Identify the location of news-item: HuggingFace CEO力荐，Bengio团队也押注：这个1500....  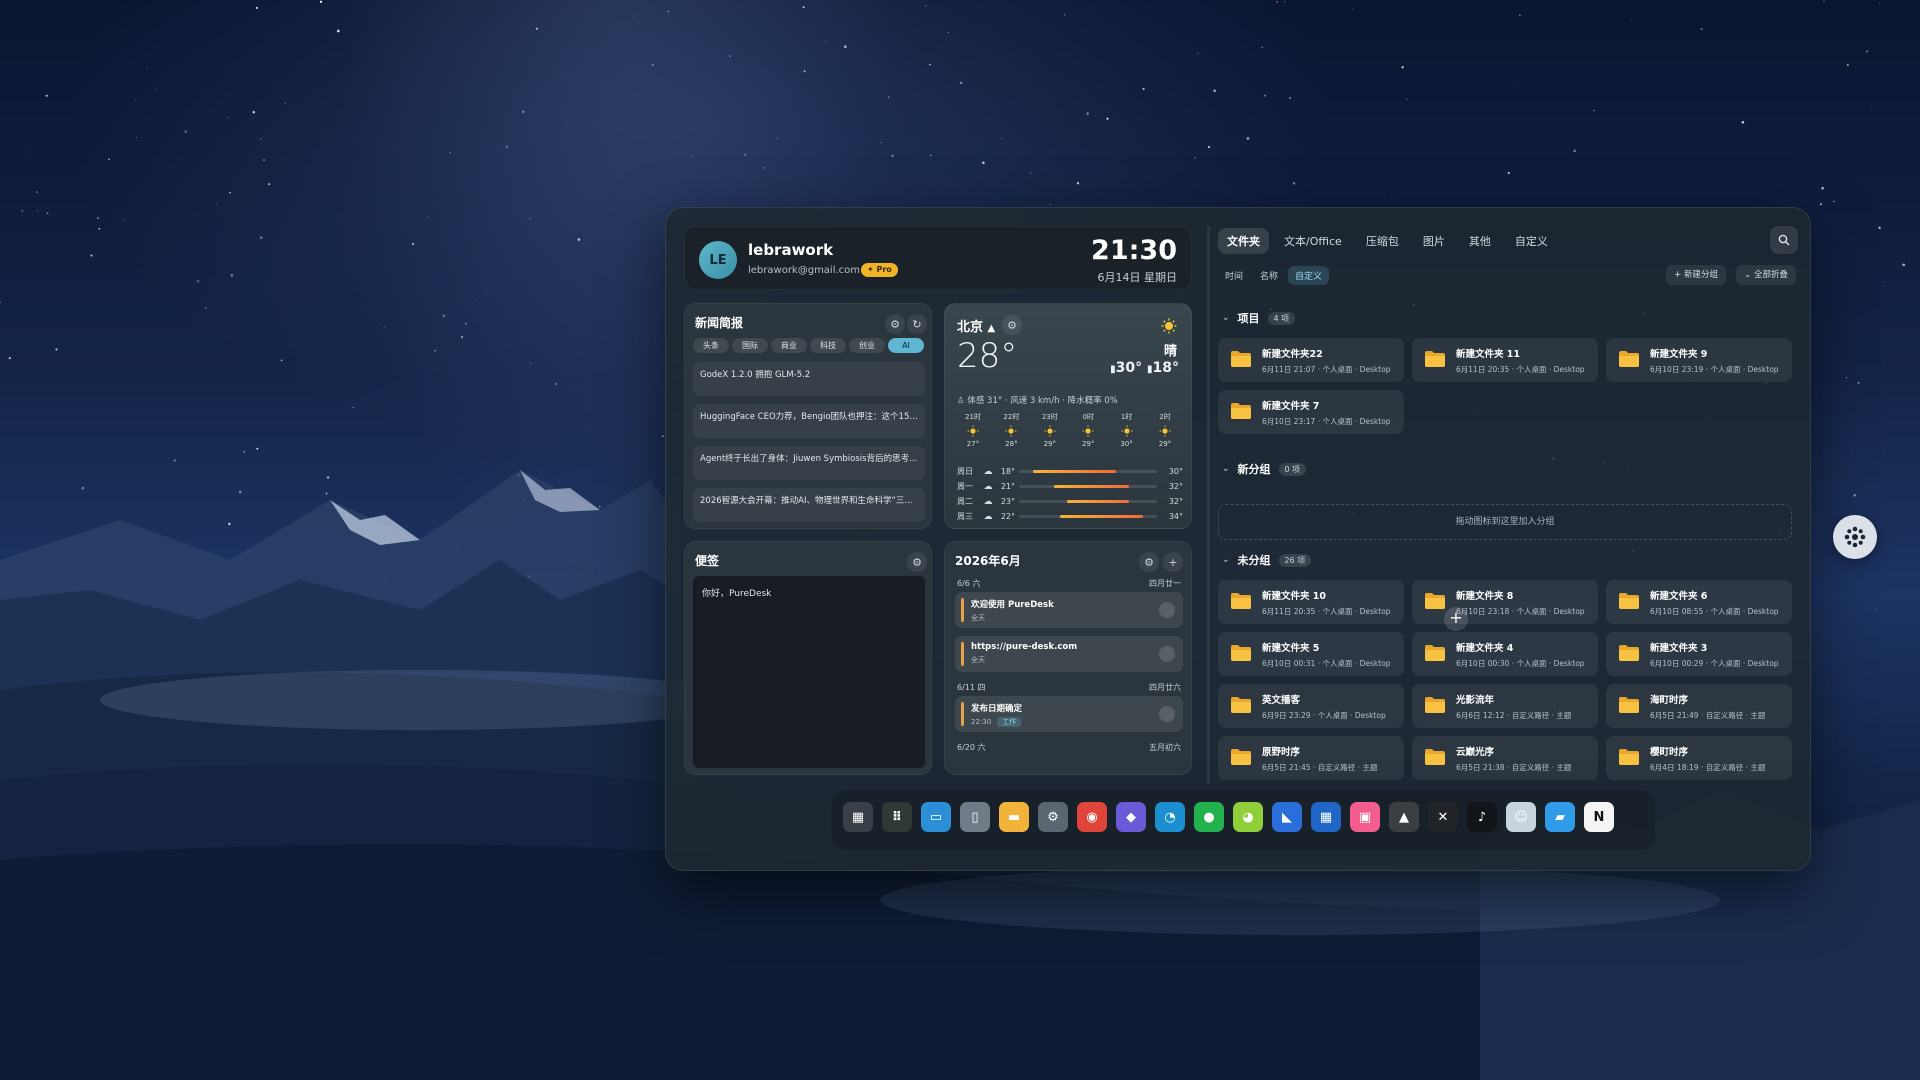
(809, 421).